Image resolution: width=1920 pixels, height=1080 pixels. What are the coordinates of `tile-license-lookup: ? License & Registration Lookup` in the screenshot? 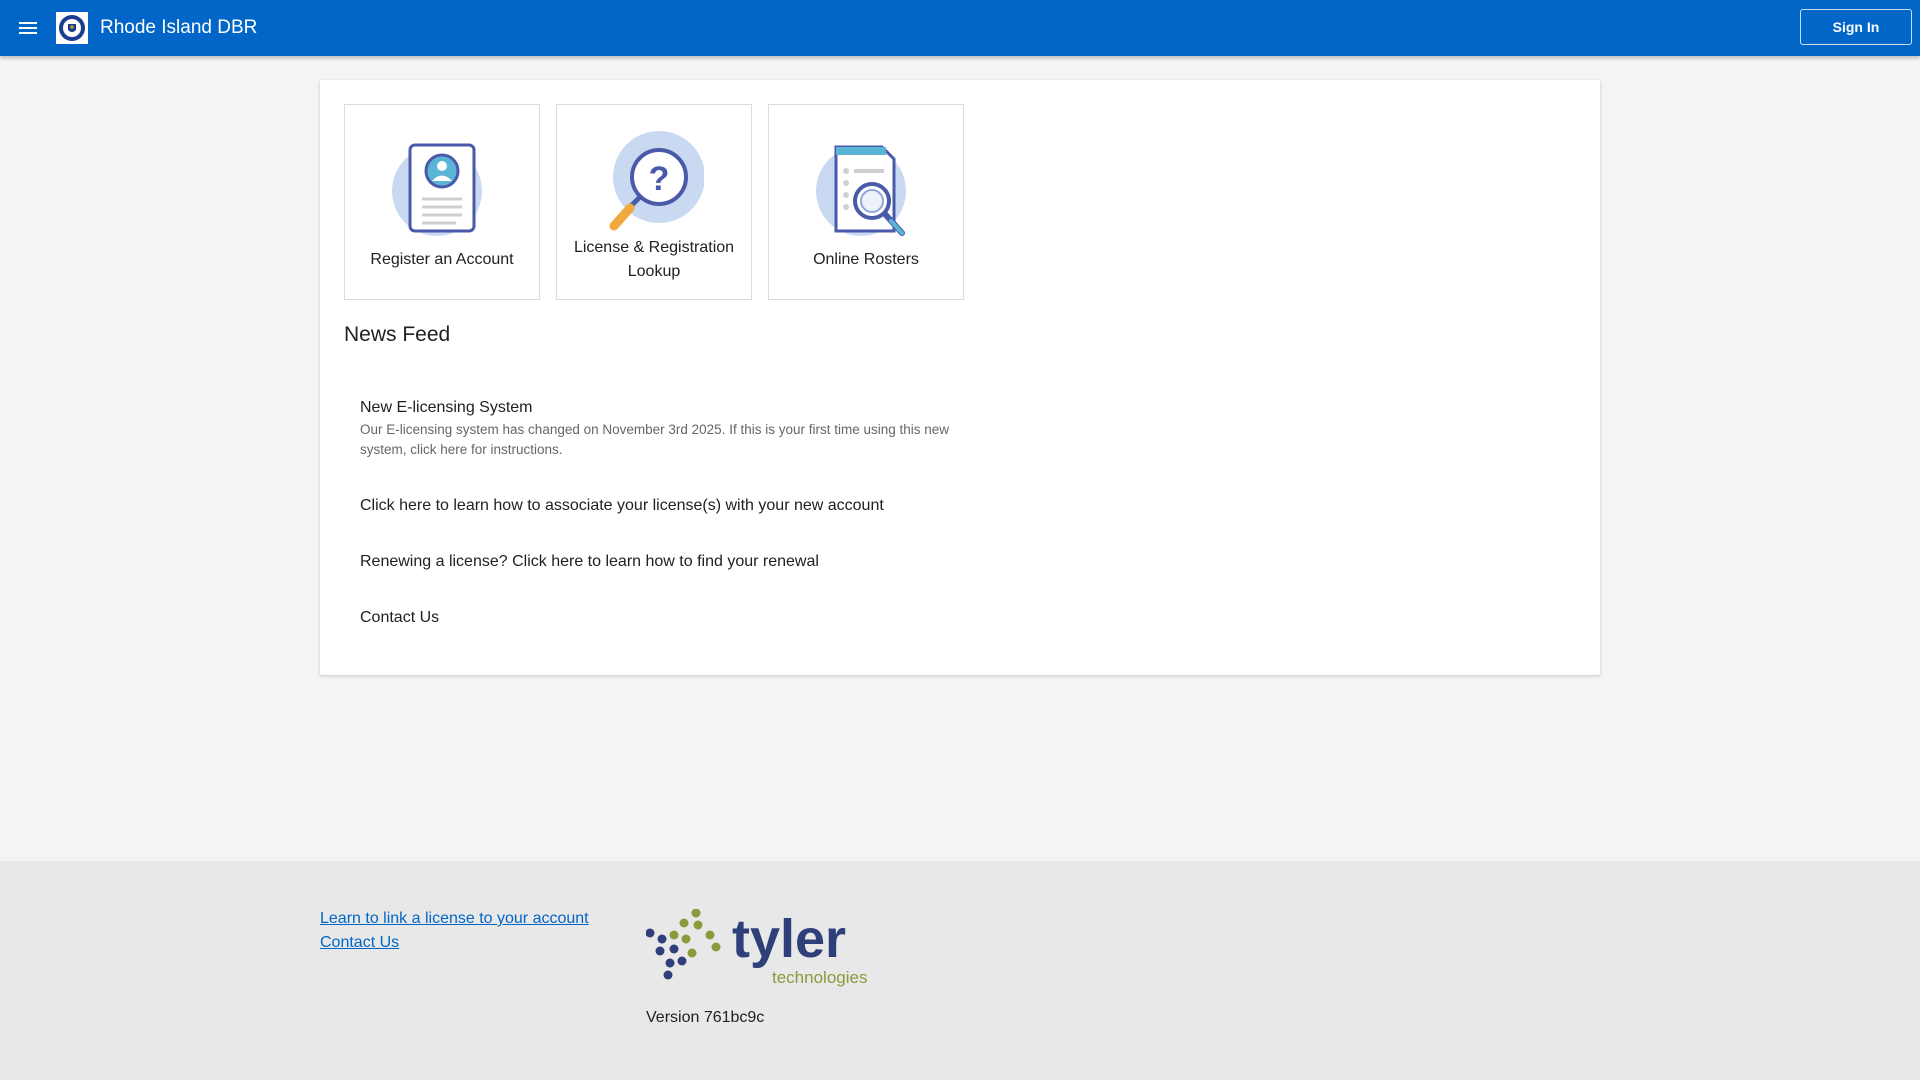 It's located at (654, 202).